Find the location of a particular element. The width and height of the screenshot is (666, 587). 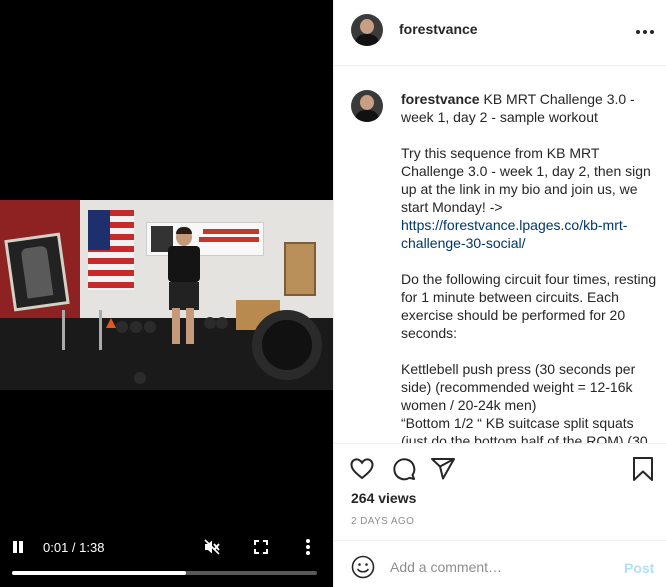

post-actions: 264 views 2 DAYS AGO is located at coordinates (500, 491).